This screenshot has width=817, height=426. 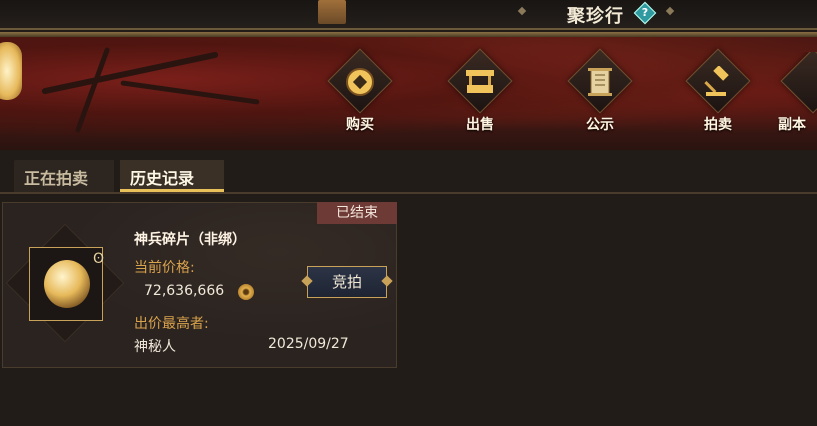 I want to click on price-label: 当前价格:, so click(x=164, y=268).